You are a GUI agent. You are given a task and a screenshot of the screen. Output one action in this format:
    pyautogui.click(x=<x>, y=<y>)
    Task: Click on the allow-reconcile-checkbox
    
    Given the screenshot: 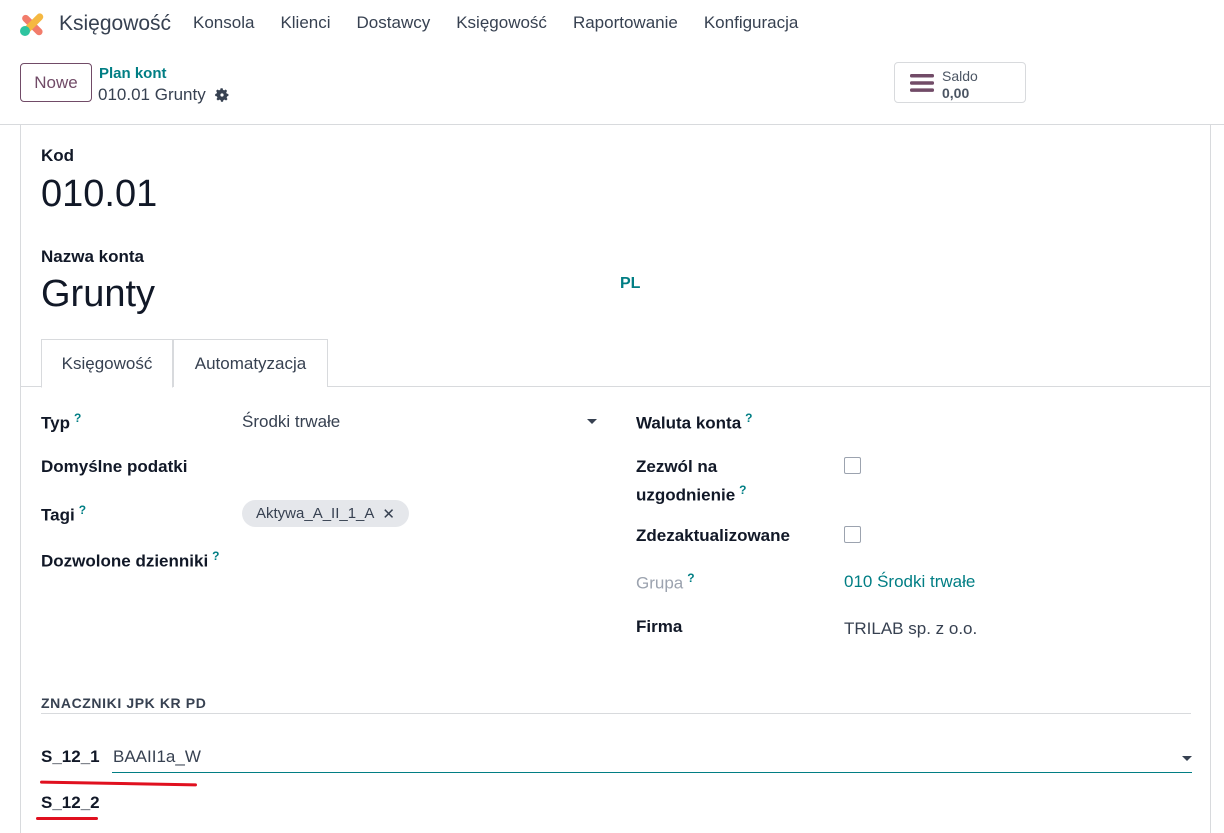 What is the action you would take?
    pyautogui.click(x=852, y=465)
    